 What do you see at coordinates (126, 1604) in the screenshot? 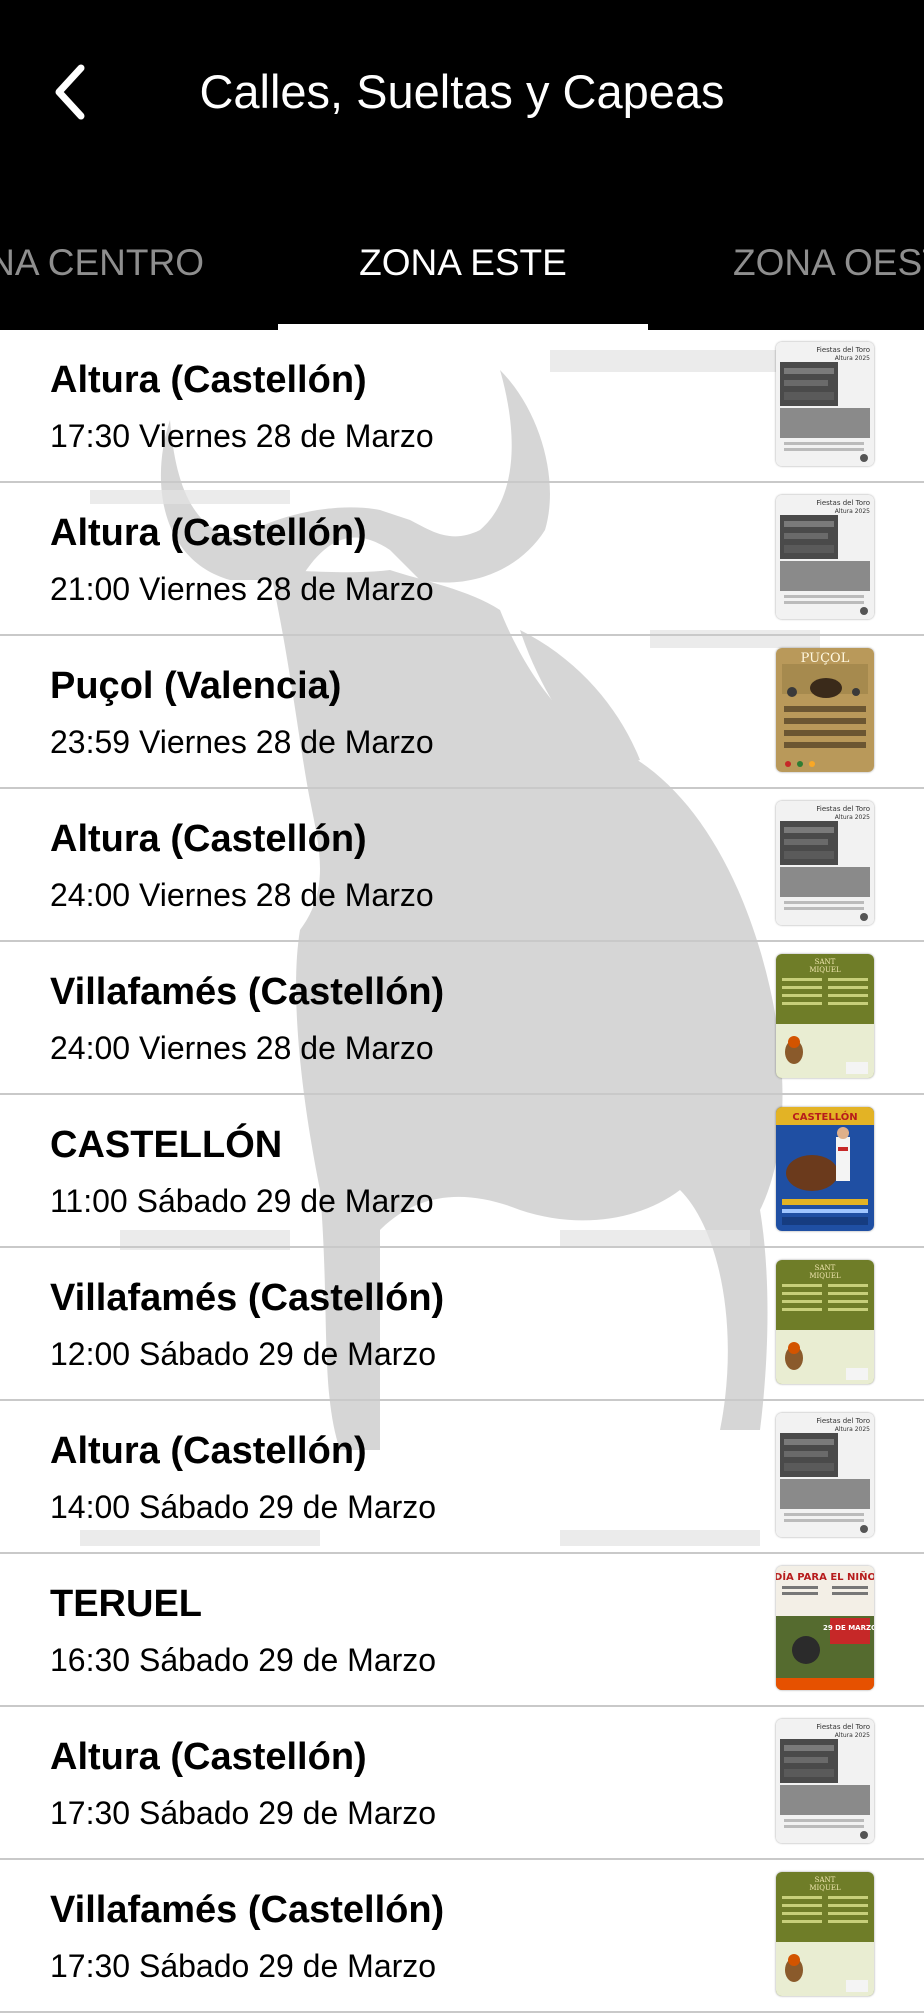
I see `event-place: TERUEL` at bounding box center [126, 1604].